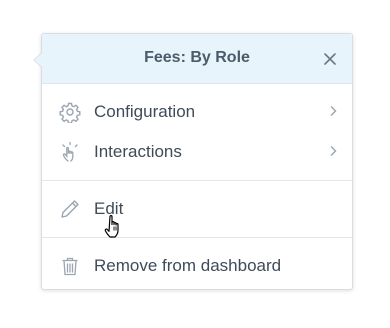 The width and height of the screenshot is (390, 328). I want to click on menu-item-edit: Edit, so click(197, 209).